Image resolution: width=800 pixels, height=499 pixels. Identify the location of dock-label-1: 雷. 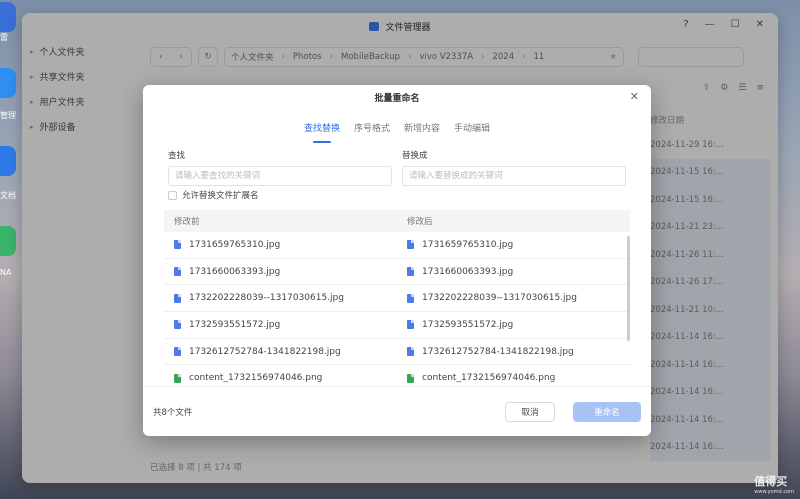
(4, 37).